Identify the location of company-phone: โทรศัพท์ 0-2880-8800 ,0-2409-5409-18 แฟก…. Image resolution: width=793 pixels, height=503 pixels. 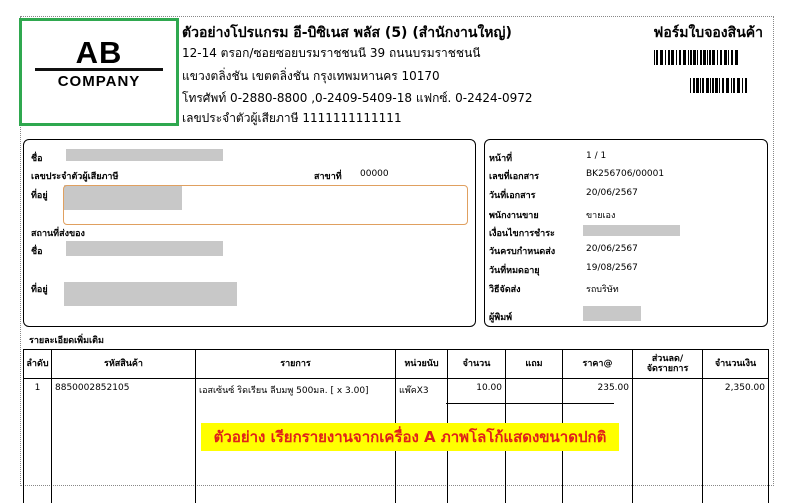
(357, 98).